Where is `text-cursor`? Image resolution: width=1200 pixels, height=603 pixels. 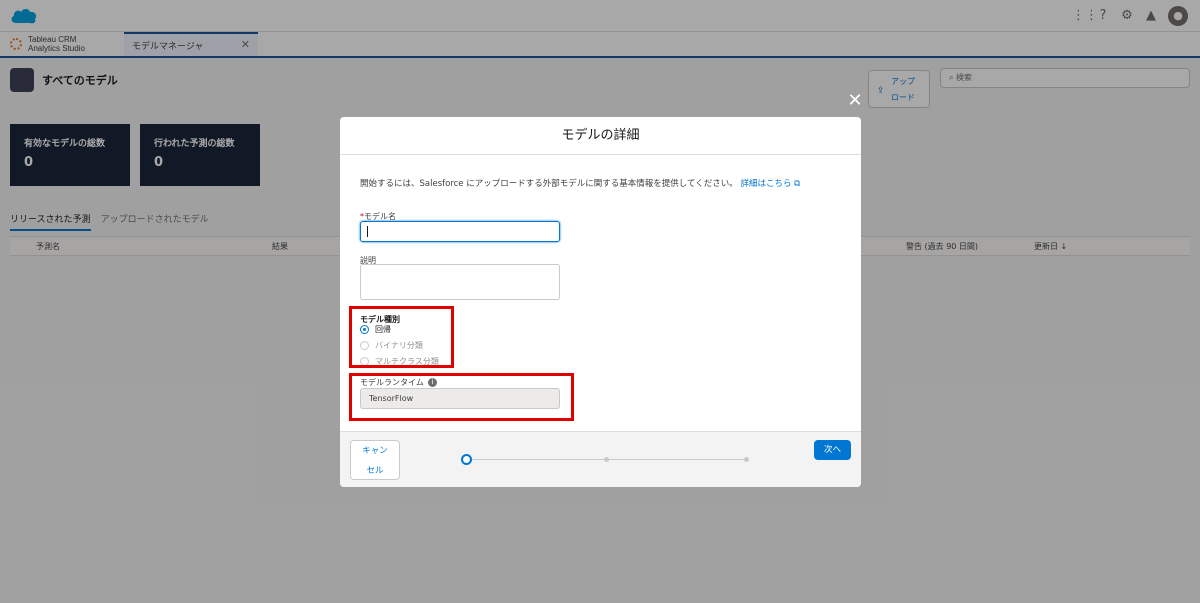 text-cursor is located at coordinates (367, 231).